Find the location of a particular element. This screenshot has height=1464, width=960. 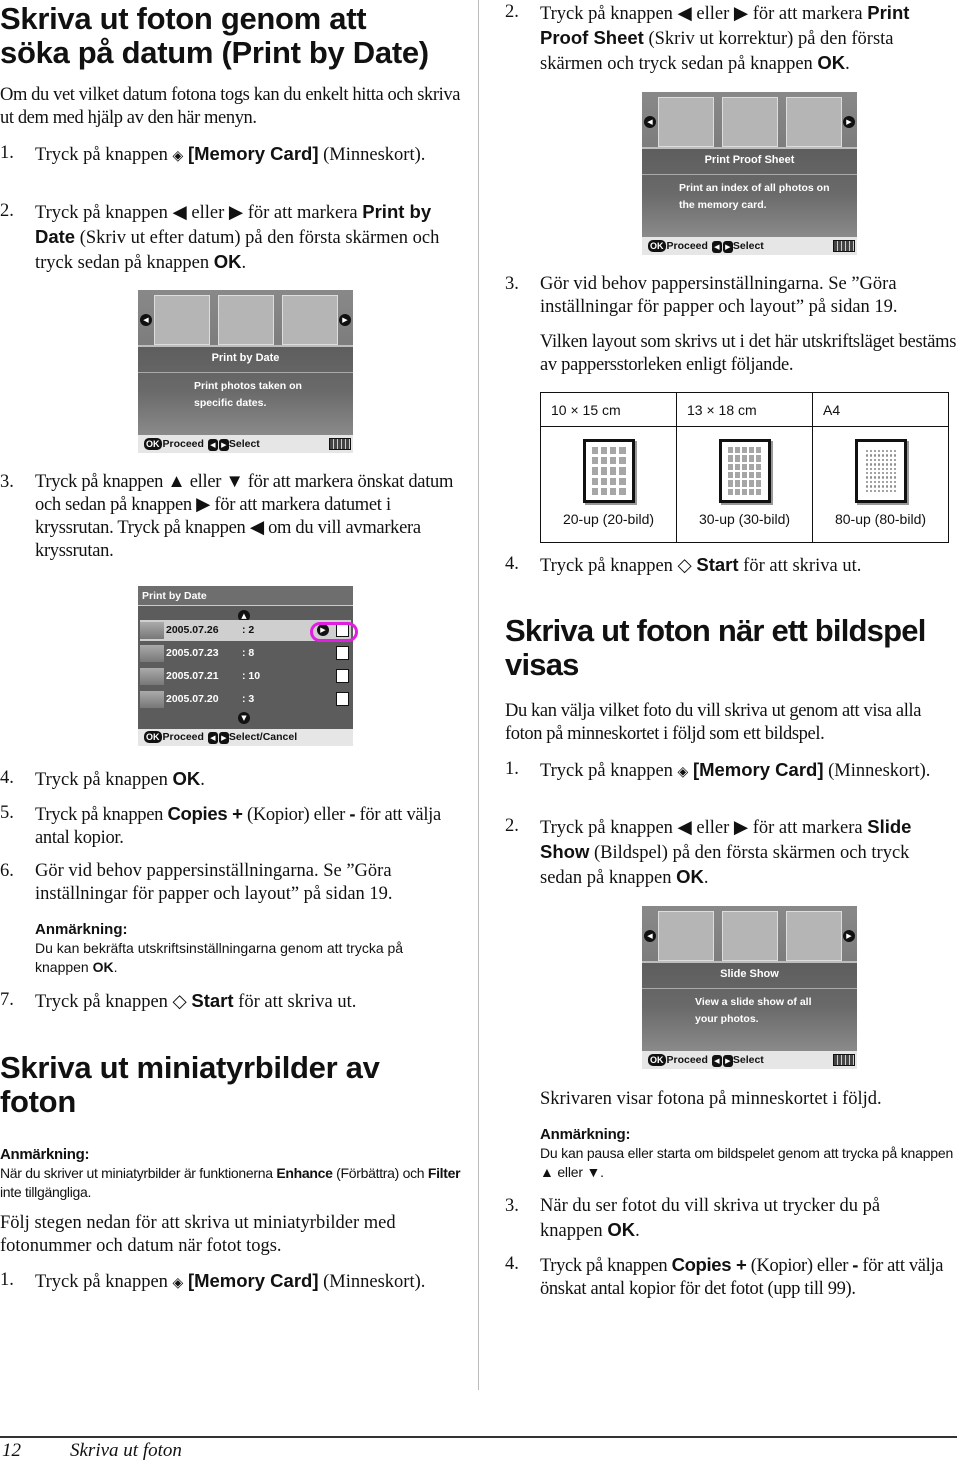

screen-description: Print photos taken on specific dates. is located at coordinates (248, 394).